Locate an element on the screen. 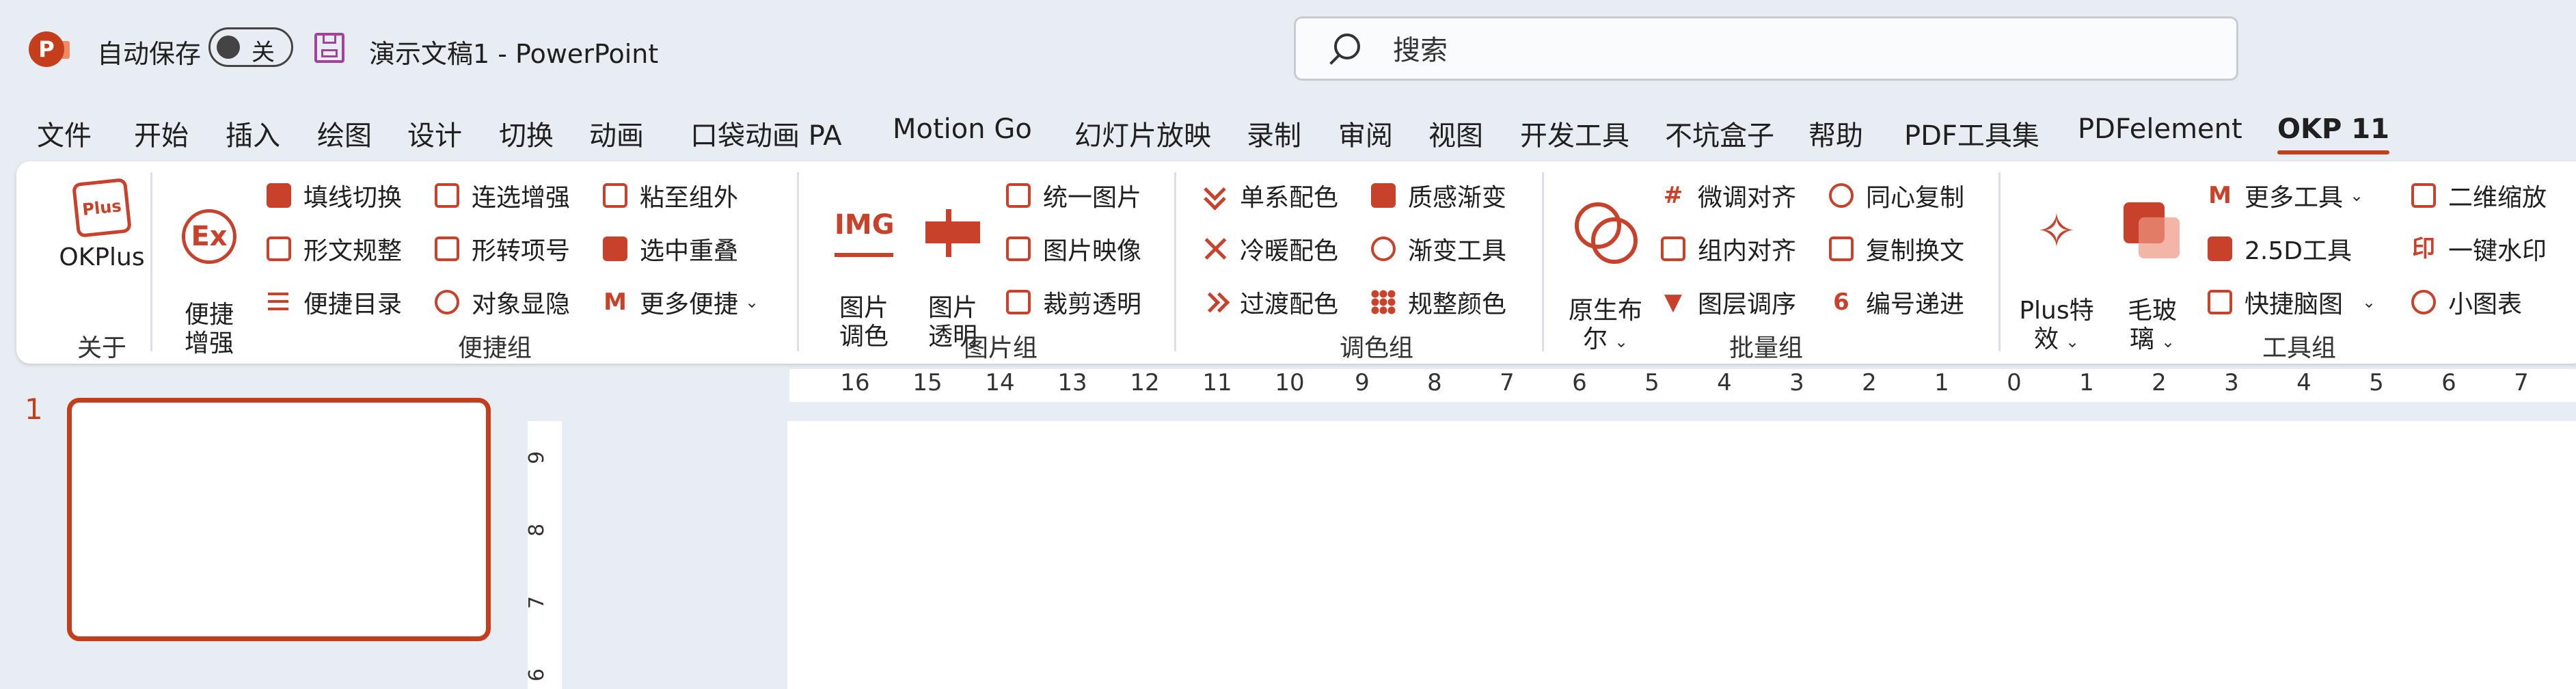 This screenshot has height=689, width=2576. tab-developer: 开发工具 is located at coordinates (1574, 133).